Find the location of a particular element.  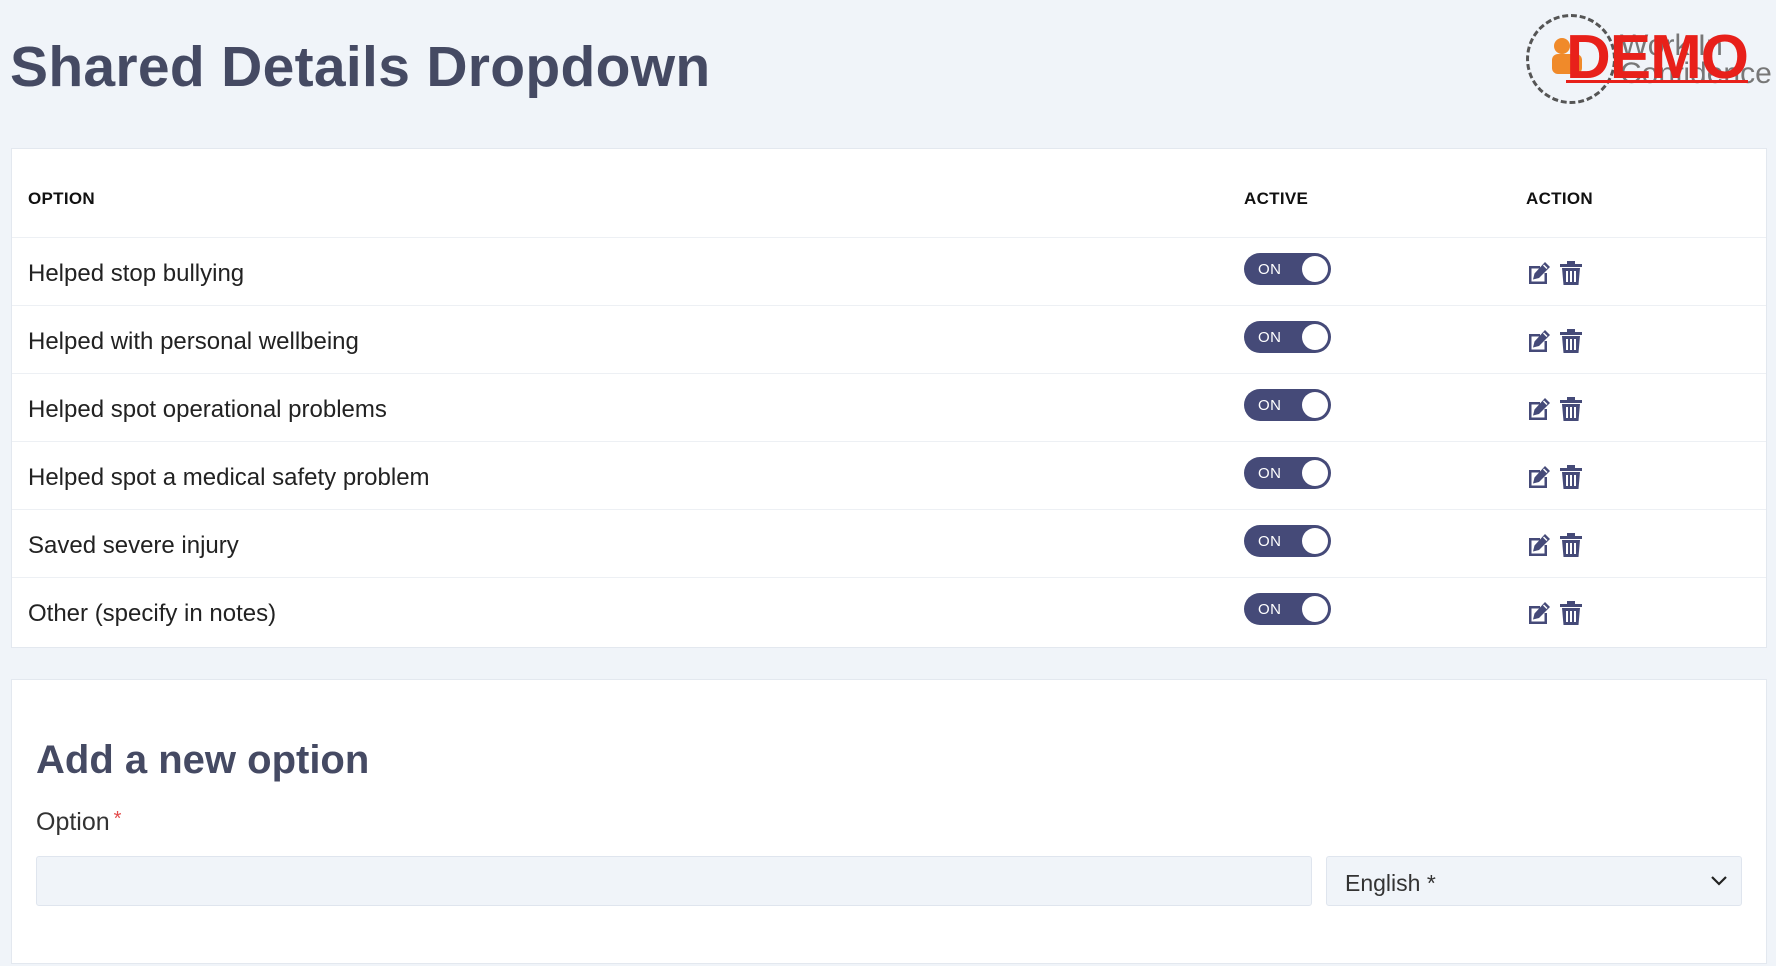

option-text: Saved severe injury is located at coordinates (133, 545).